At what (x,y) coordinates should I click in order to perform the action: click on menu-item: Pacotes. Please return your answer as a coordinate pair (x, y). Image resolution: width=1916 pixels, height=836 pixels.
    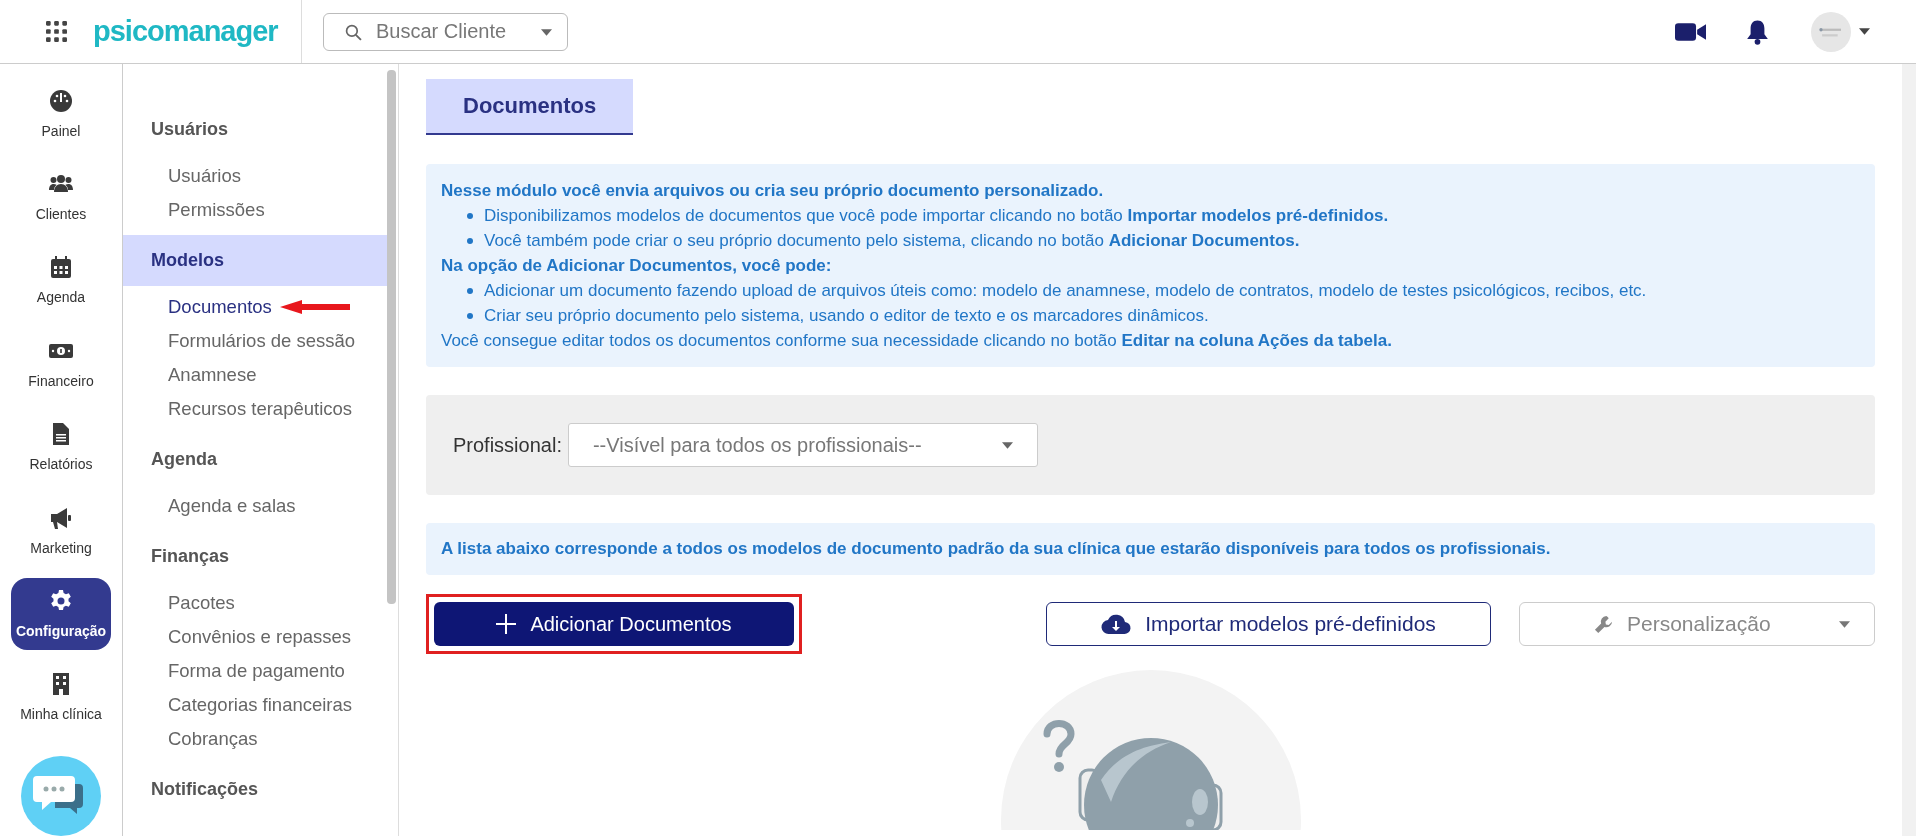
    Looking at the image, I should click on (201, 603).